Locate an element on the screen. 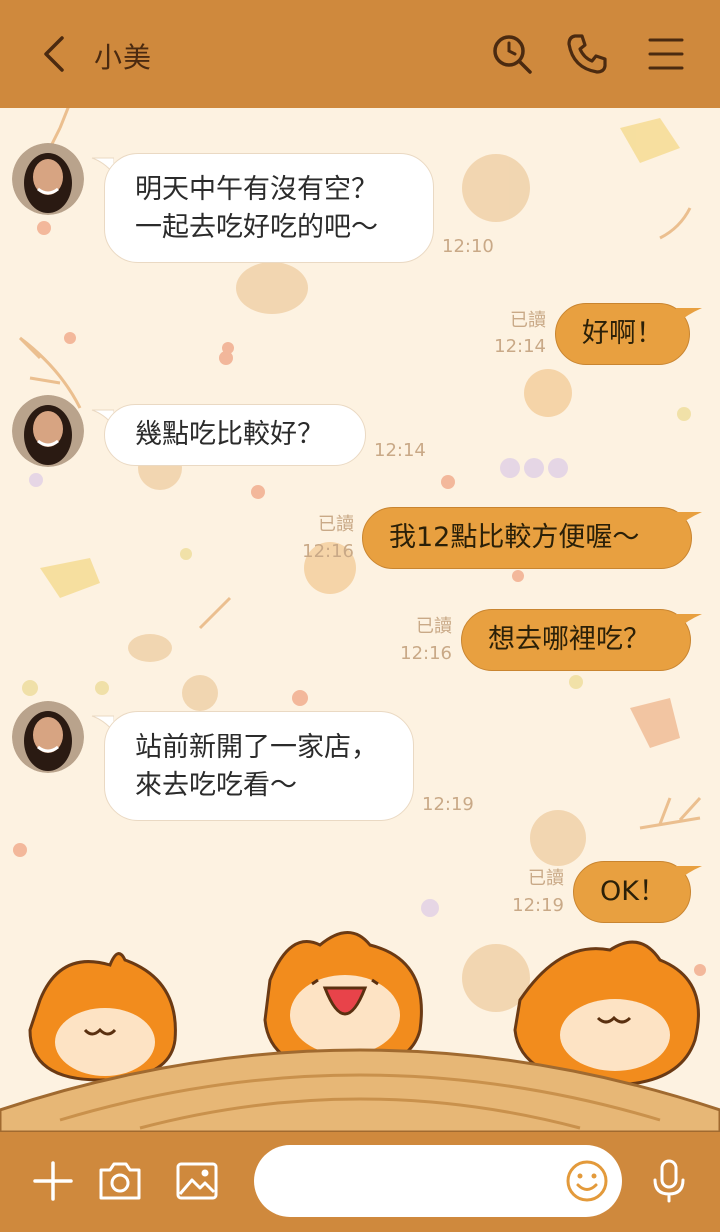 Image resolution: width=720 pixels, height=1232 pixels. emoji-icon is located at coordinates (587, 1181).